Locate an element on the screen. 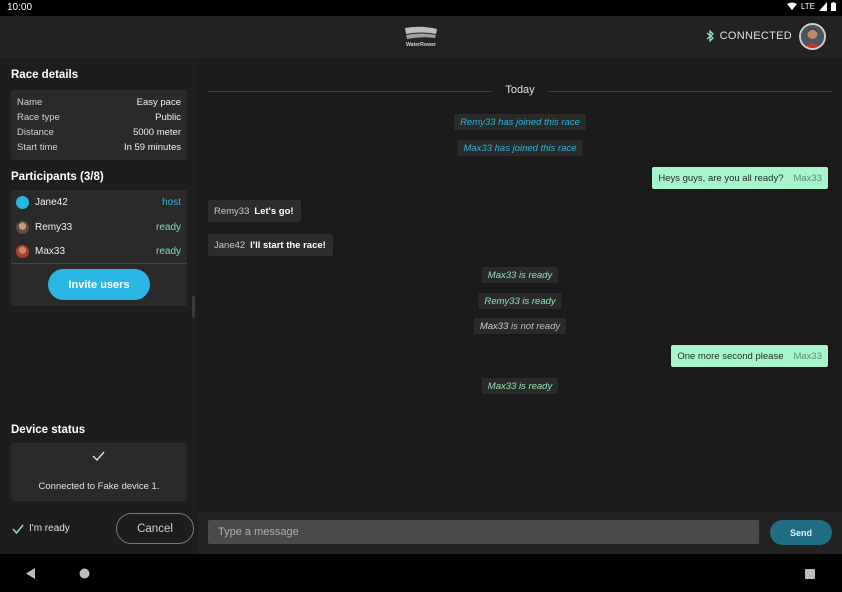 This screenshot has height=592, width=842. system-message: Remy33 is ready is located at coordinates (520, 301).